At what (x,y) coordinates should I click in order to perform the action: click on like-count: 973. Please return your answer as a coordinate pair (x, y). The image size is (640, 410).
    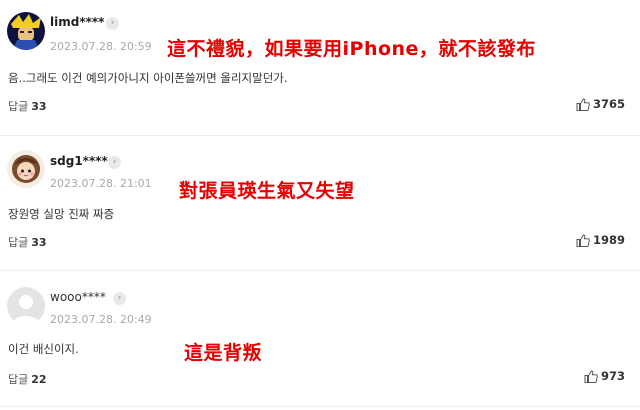
    Looking at the image, I should click on (612, 376).